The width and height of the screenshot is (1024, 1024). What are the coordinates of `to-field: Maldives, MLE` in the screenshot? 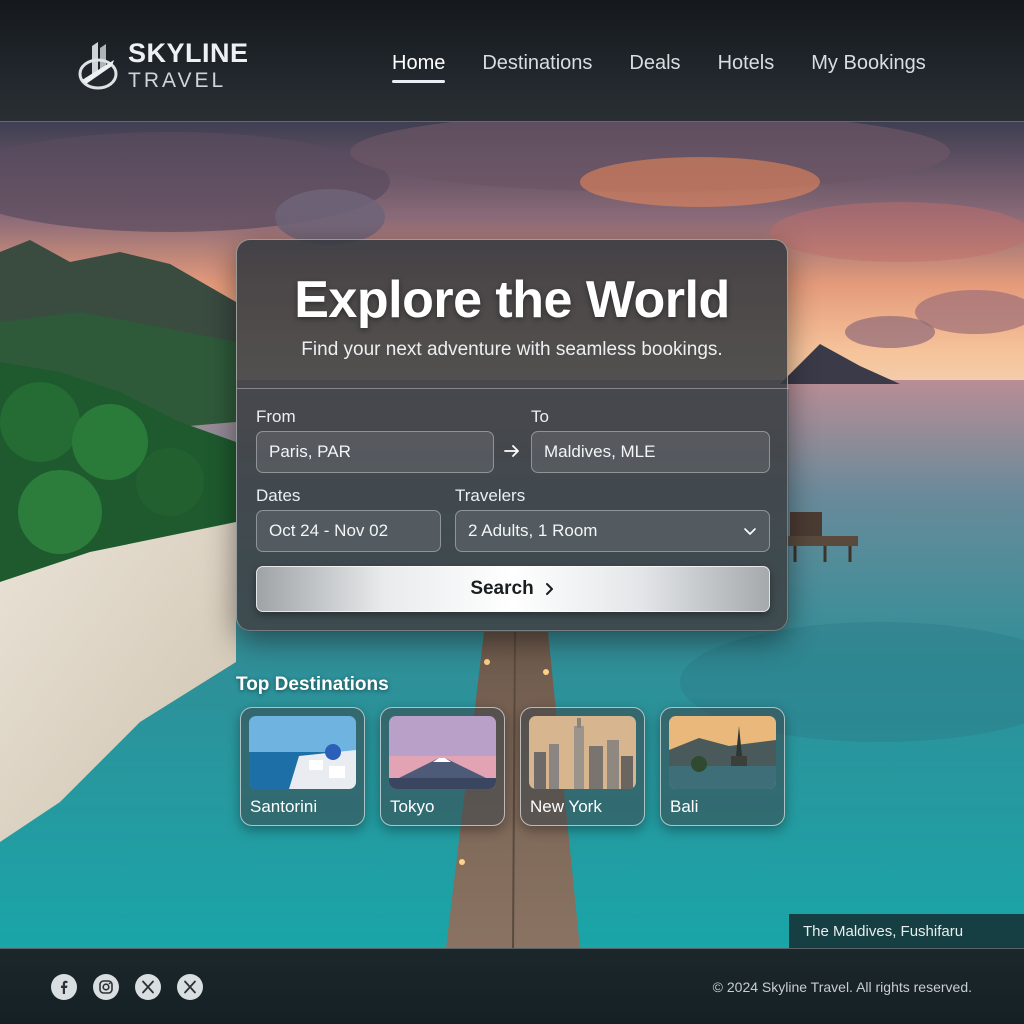 It's located at (650, 452).